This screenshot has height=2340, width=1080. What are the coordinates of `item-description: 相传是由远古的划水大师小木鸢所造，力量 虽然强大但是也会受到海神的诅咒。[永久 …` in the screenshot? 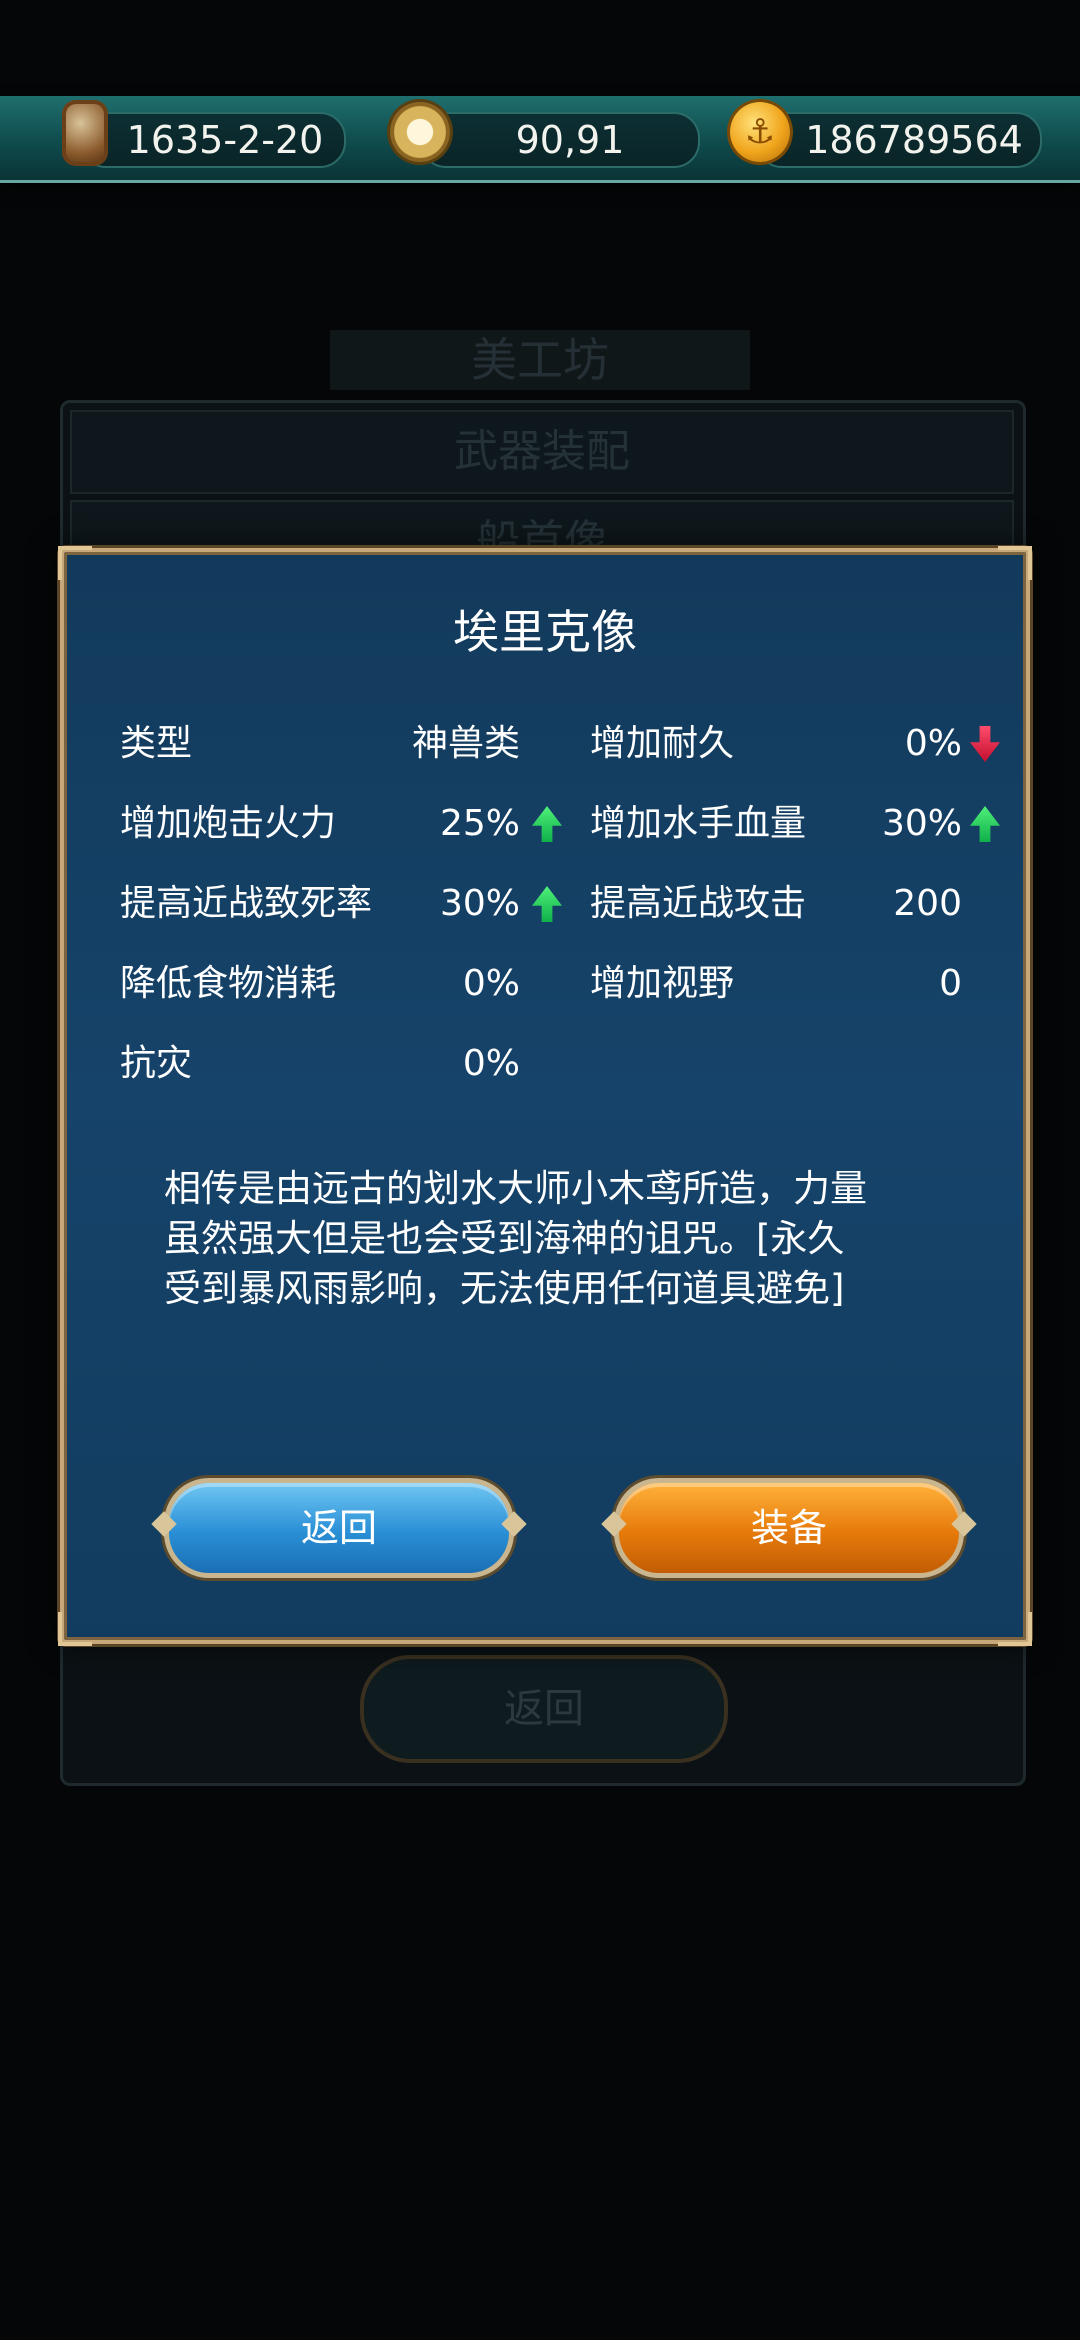 It's located at (554, 1239).